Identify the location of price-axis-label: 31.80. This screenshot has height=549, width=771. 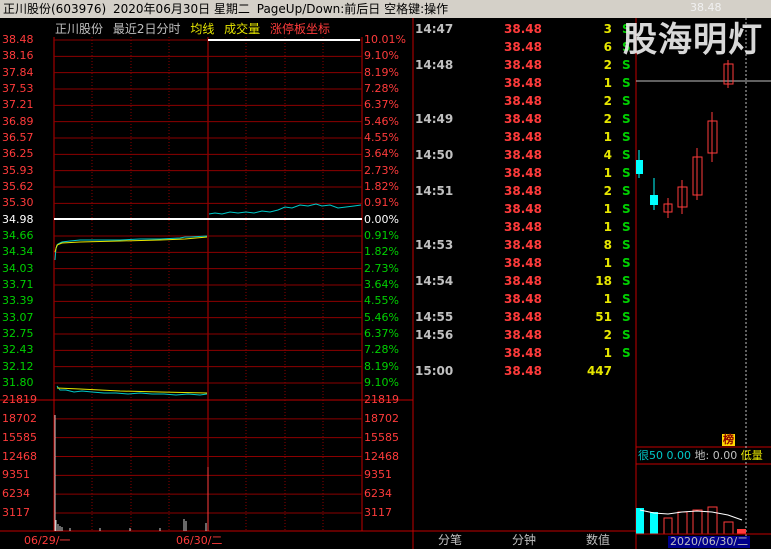
(18, 382).